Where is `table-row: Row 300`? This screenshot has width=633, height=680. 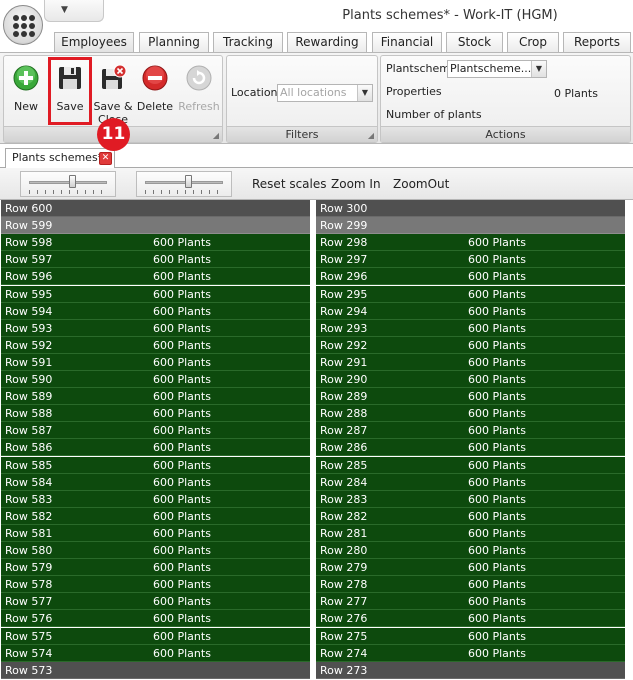 table-row: Row 300 is located at coordinates (470, 208).